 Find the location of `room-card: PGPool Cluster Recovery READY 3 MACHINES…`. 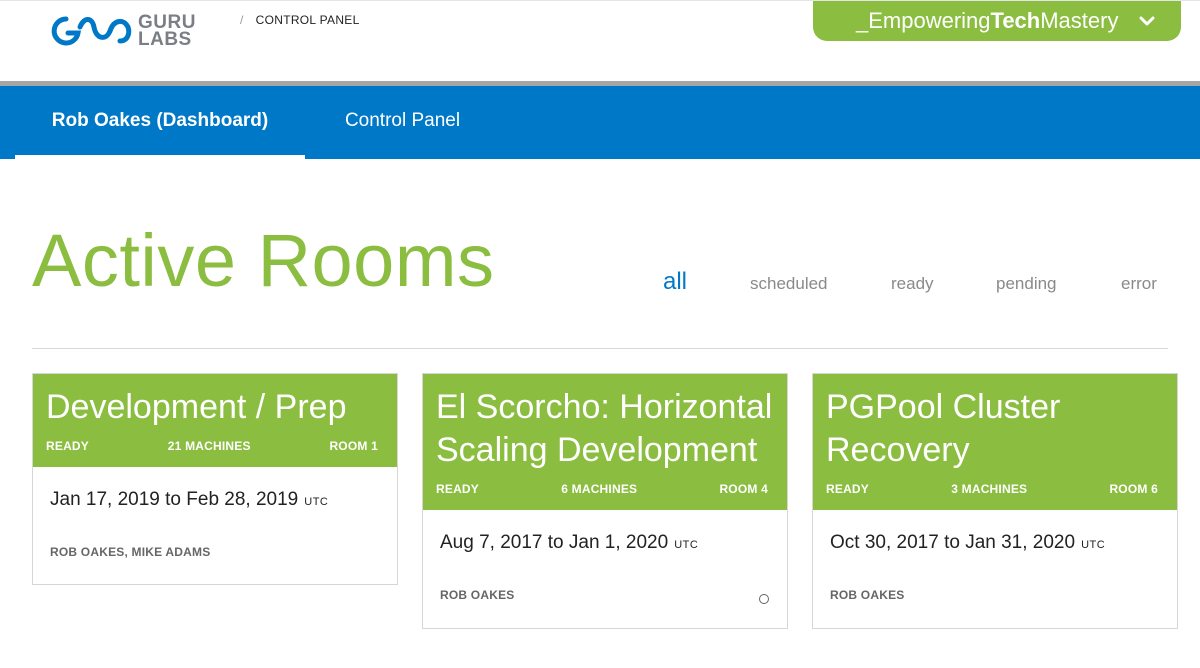

room-card: PGPool Cluster Recovery READY 3 MACHINES… is located at coordinates (995, 501).